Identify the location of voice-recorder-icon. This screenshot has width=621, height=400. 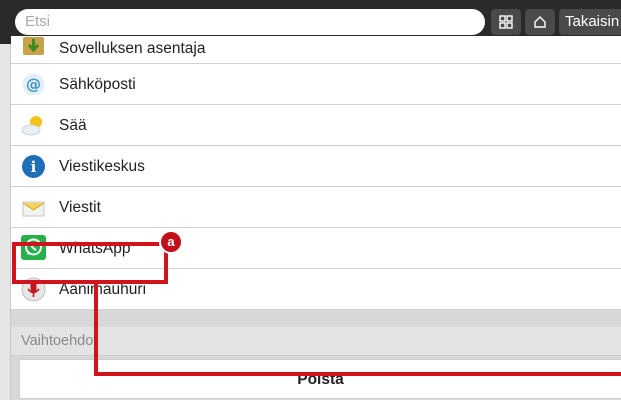
(33, 289).